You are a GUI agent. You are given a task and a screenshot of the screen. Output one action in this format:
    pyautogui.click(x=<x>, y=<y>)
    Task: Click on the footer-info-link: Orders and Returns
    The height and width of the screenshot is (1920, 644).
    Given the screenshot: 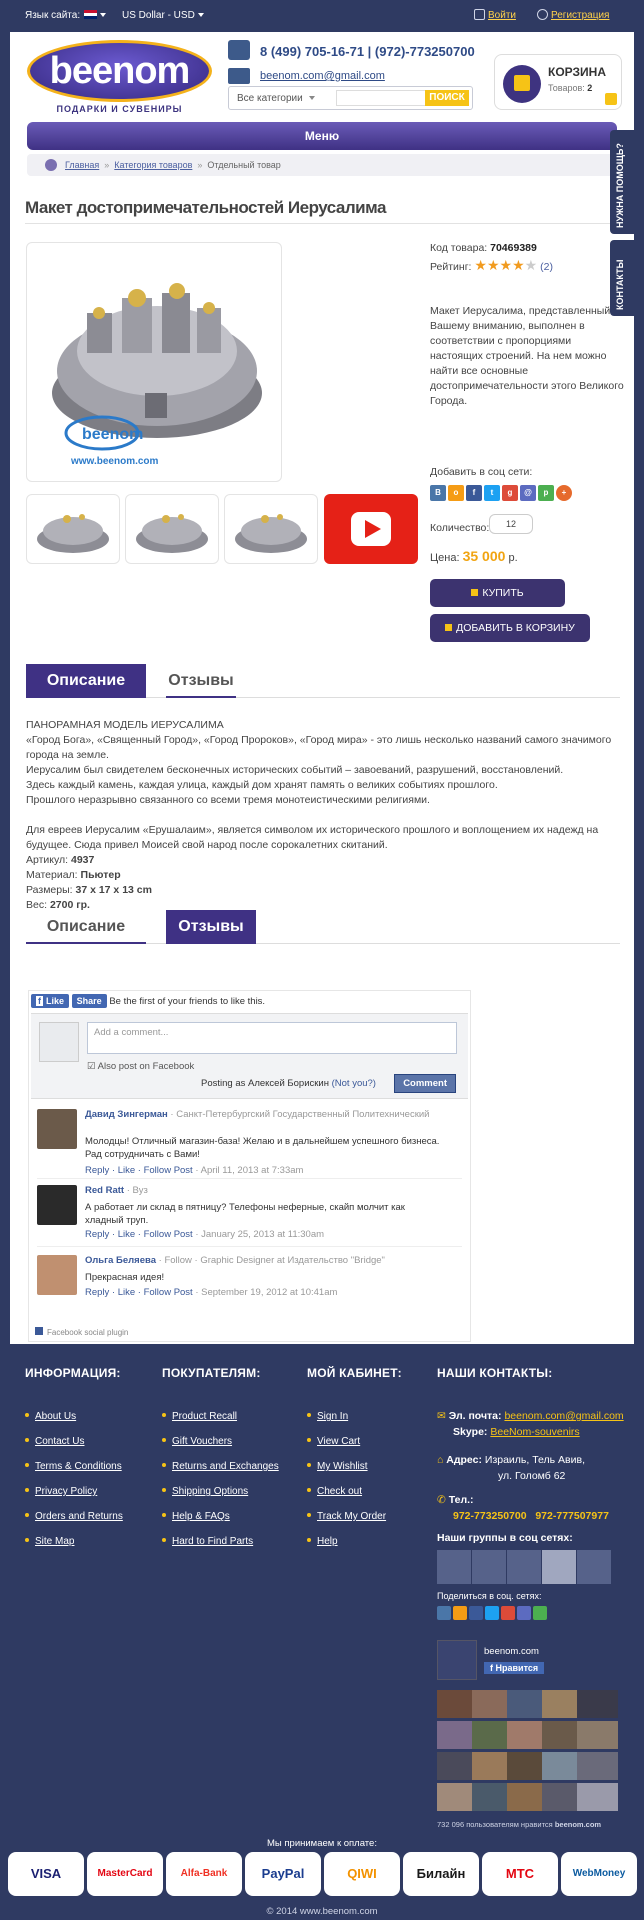 What is the action you would take?
    pyautogui.click(x=74, y=1516)
    